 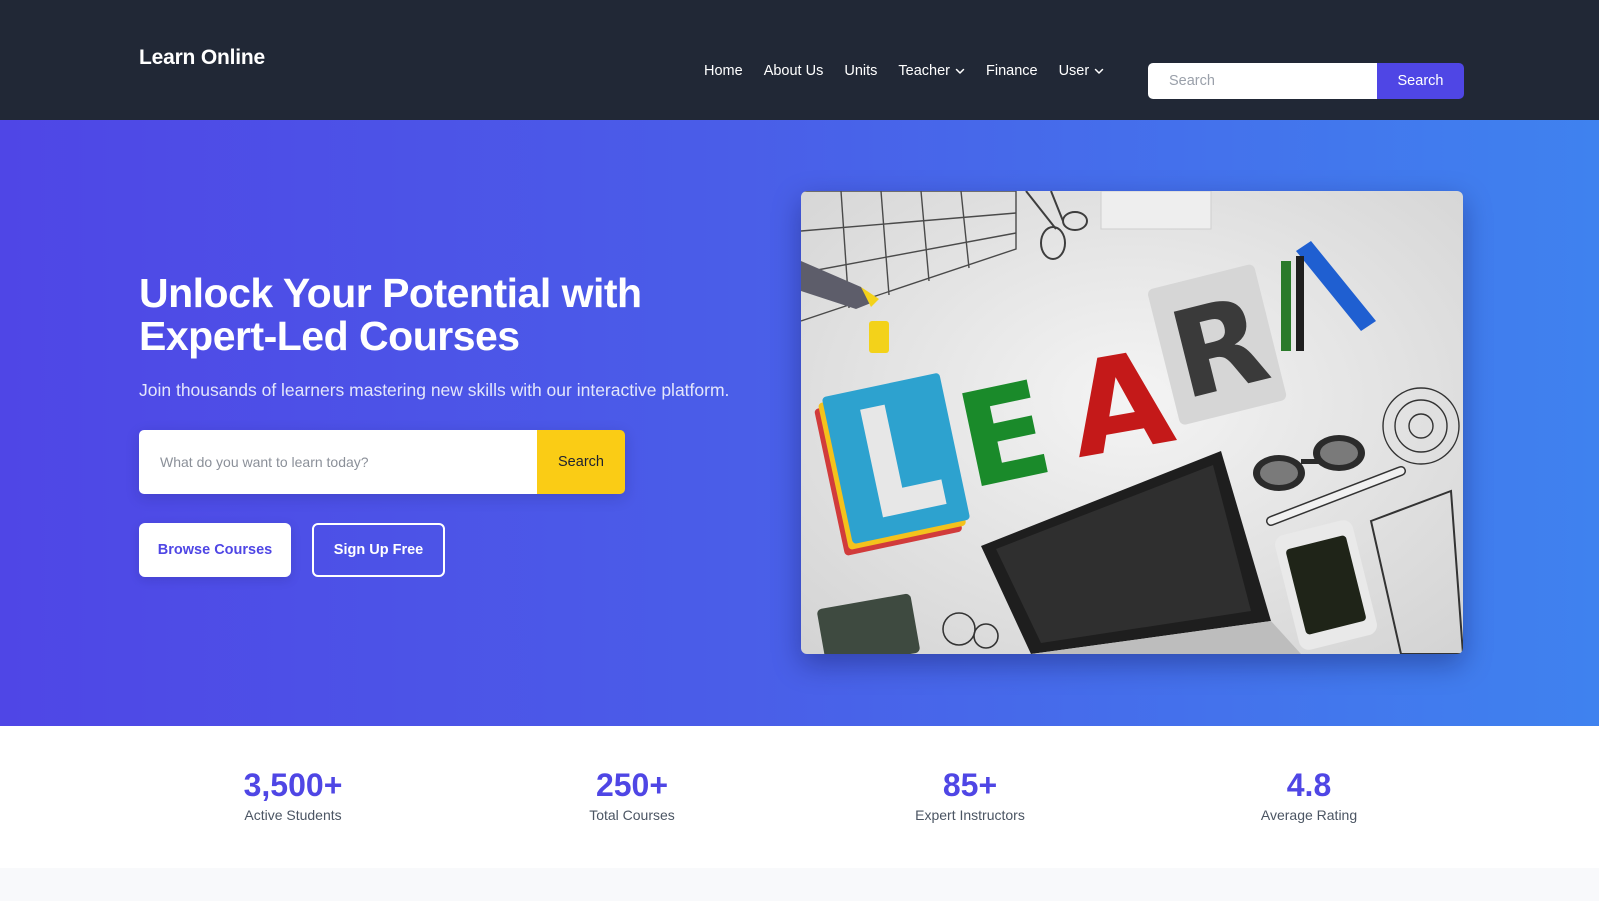 What do you see at coordinates (1420, 81) in the screenshot?
I see `nav-search-button: Search` at bounding box center [1420, 81].